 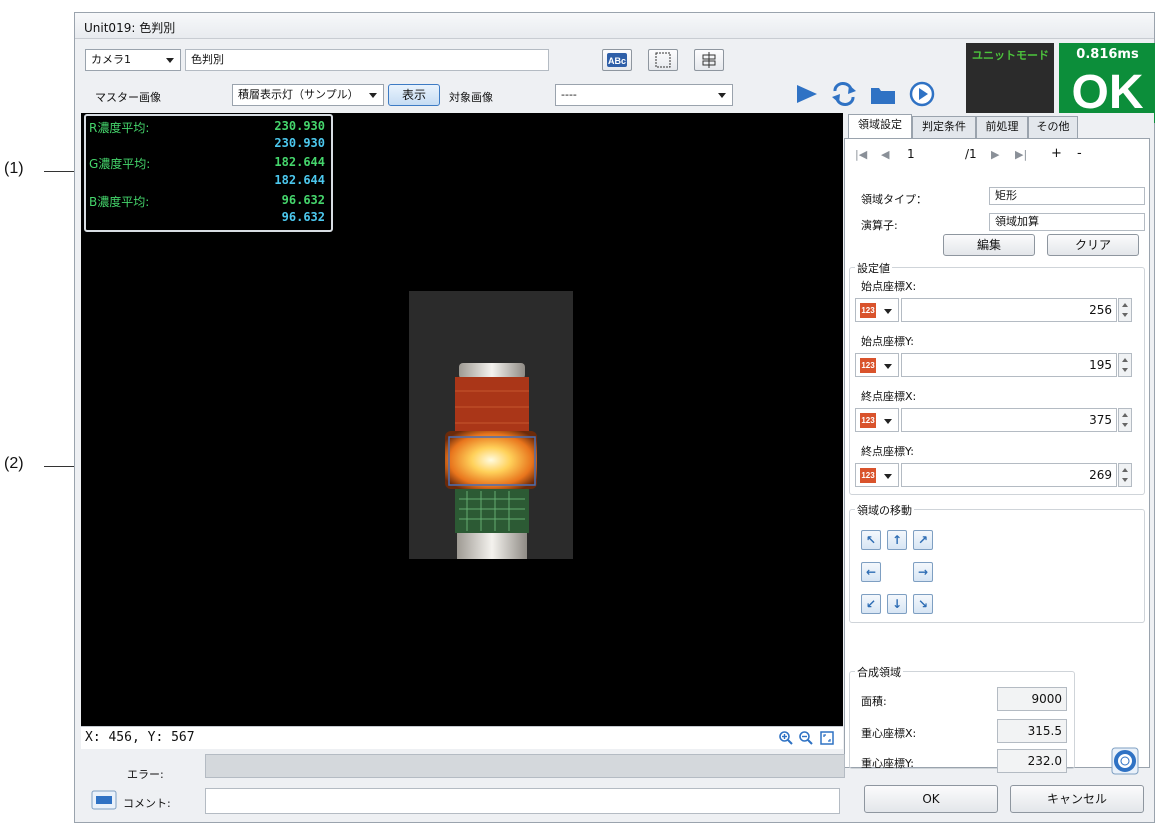 I want to click on end-y-field: 269, so click(x=1009, y=475).